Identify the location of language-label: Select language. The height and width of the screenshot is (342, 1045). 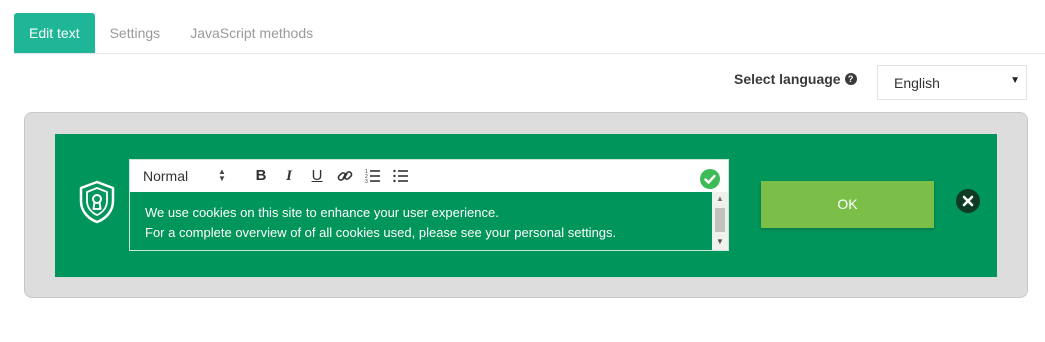
(787, 79).